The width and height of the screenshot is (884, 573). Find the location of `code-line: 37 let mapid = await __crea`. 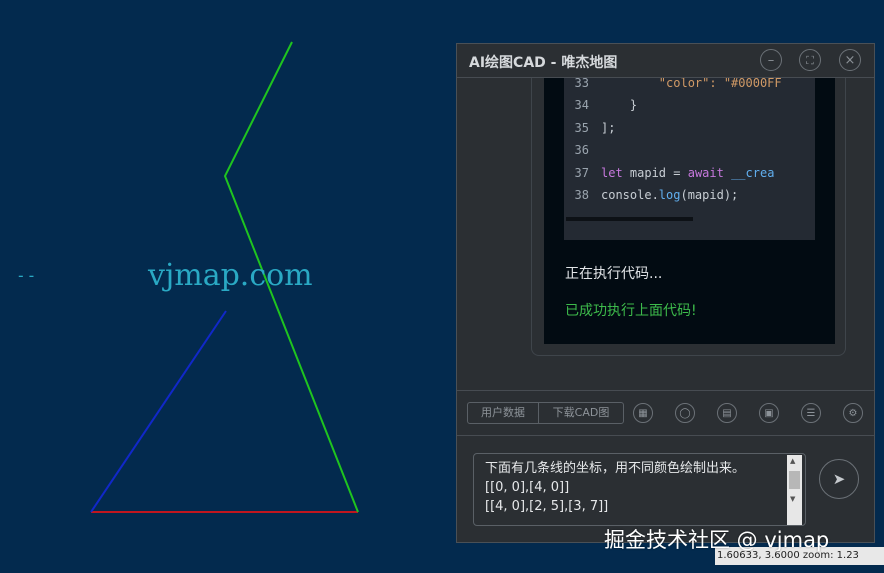

code-line: 37 let mapid = await __crea is located at coordinates (689, 173).